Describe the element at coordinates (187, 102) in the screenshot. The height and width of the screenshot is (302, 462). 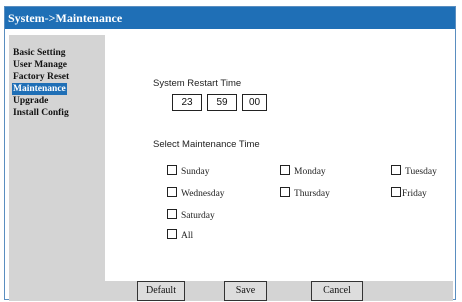
I see `restart-hour-input: 23` at that location.